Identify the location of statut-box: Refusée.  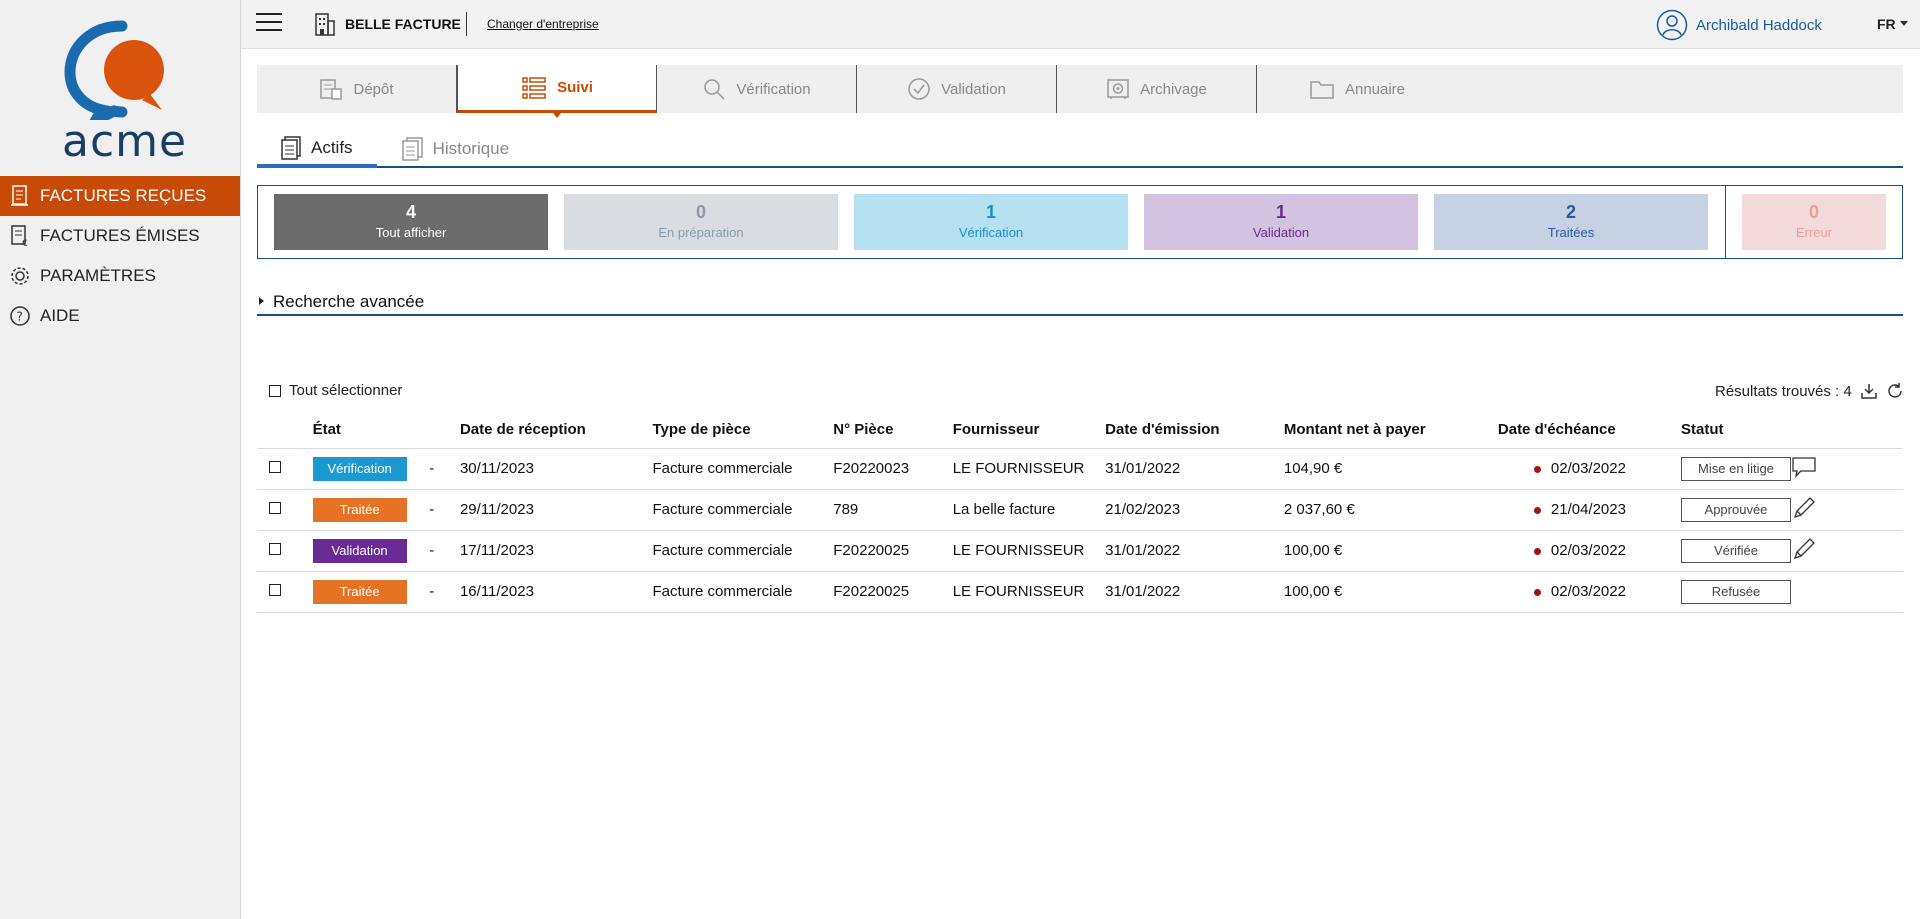
(1735, 591).